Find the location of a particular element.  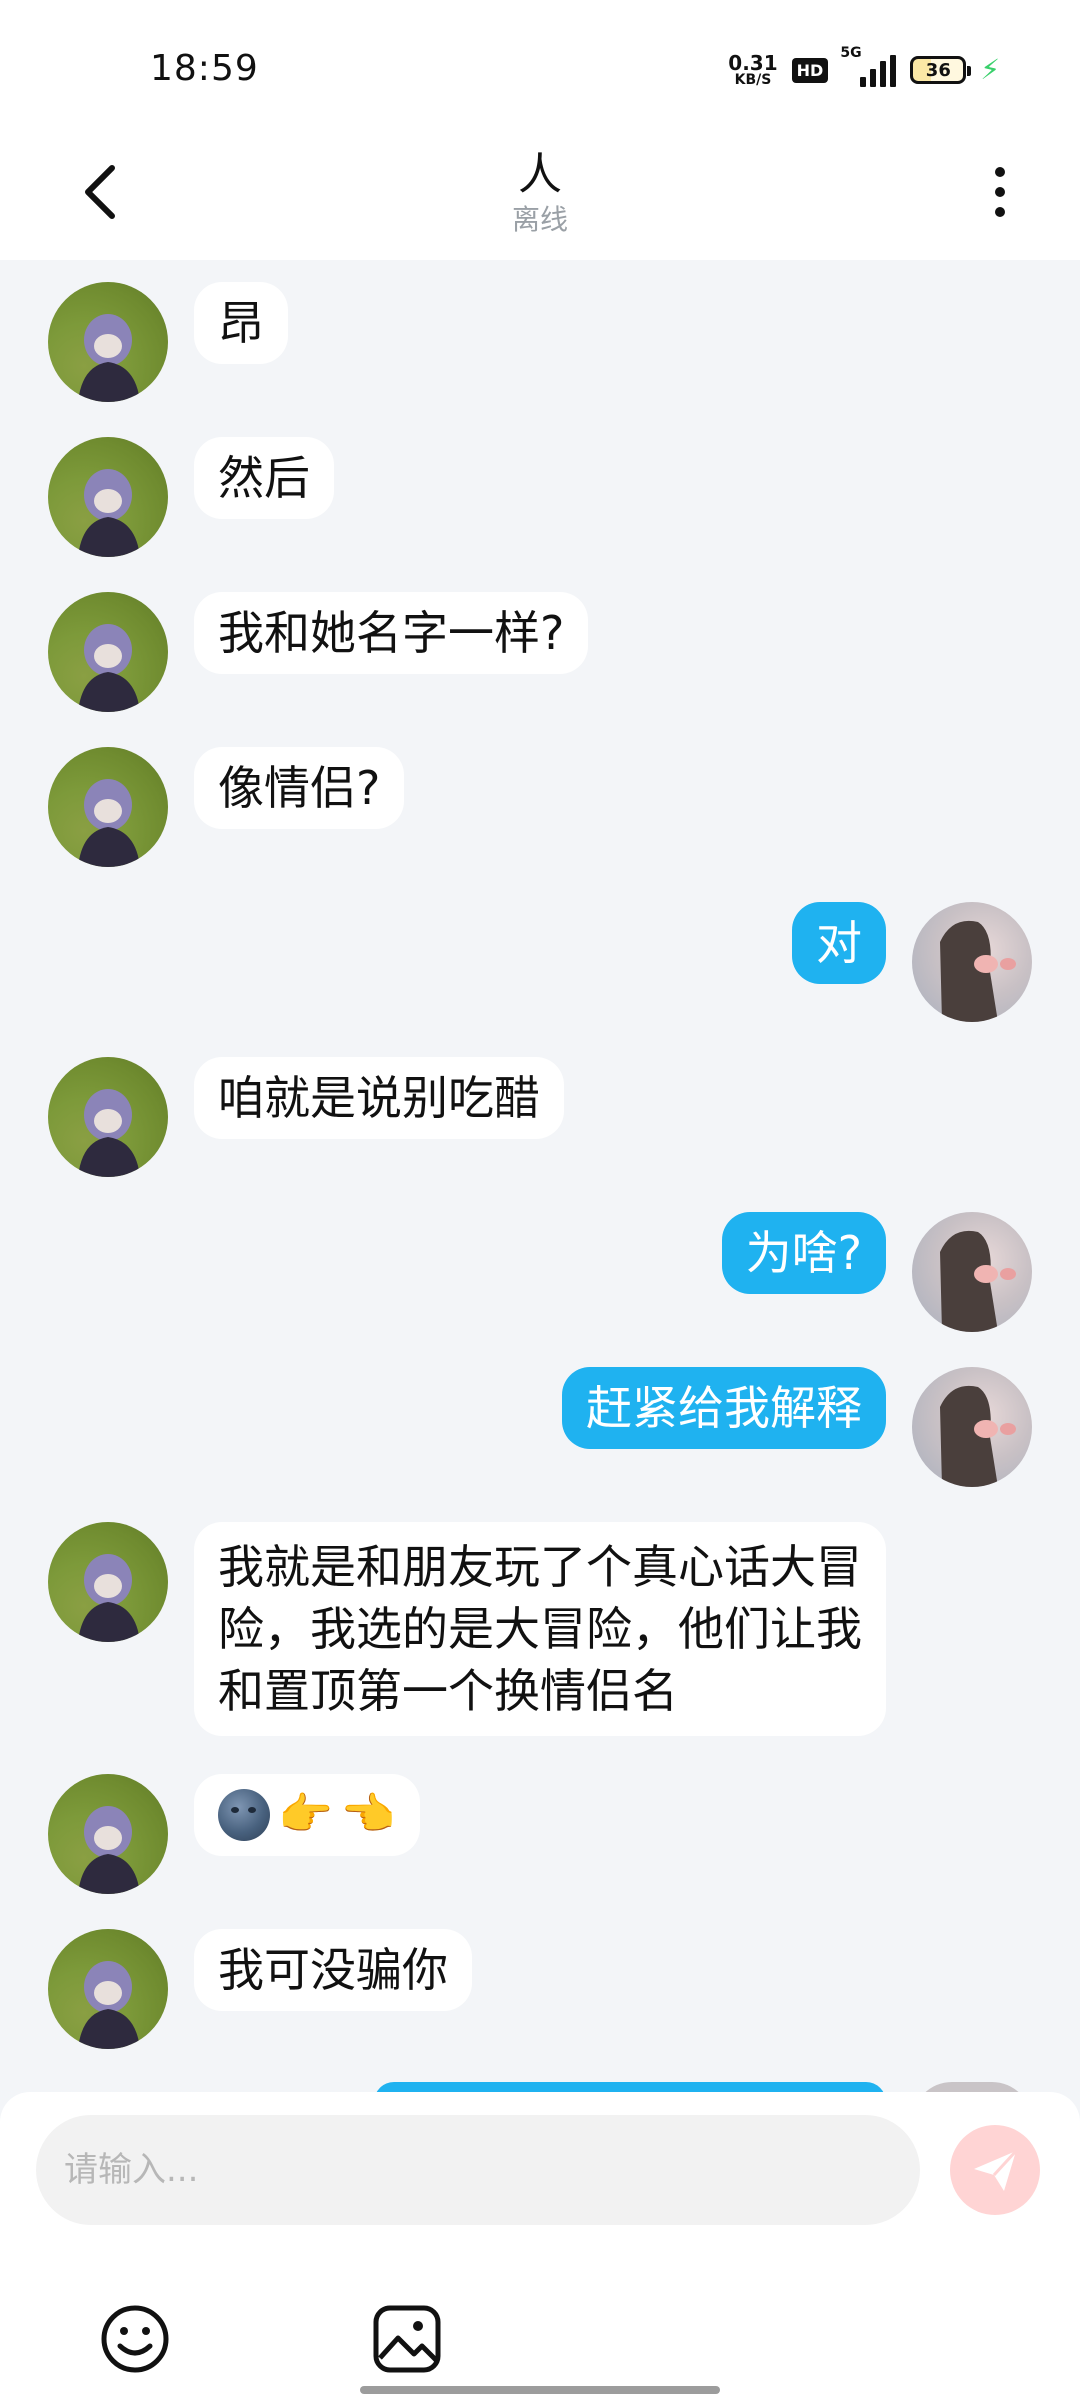

image-icon is located at coordinates (407, 2339).